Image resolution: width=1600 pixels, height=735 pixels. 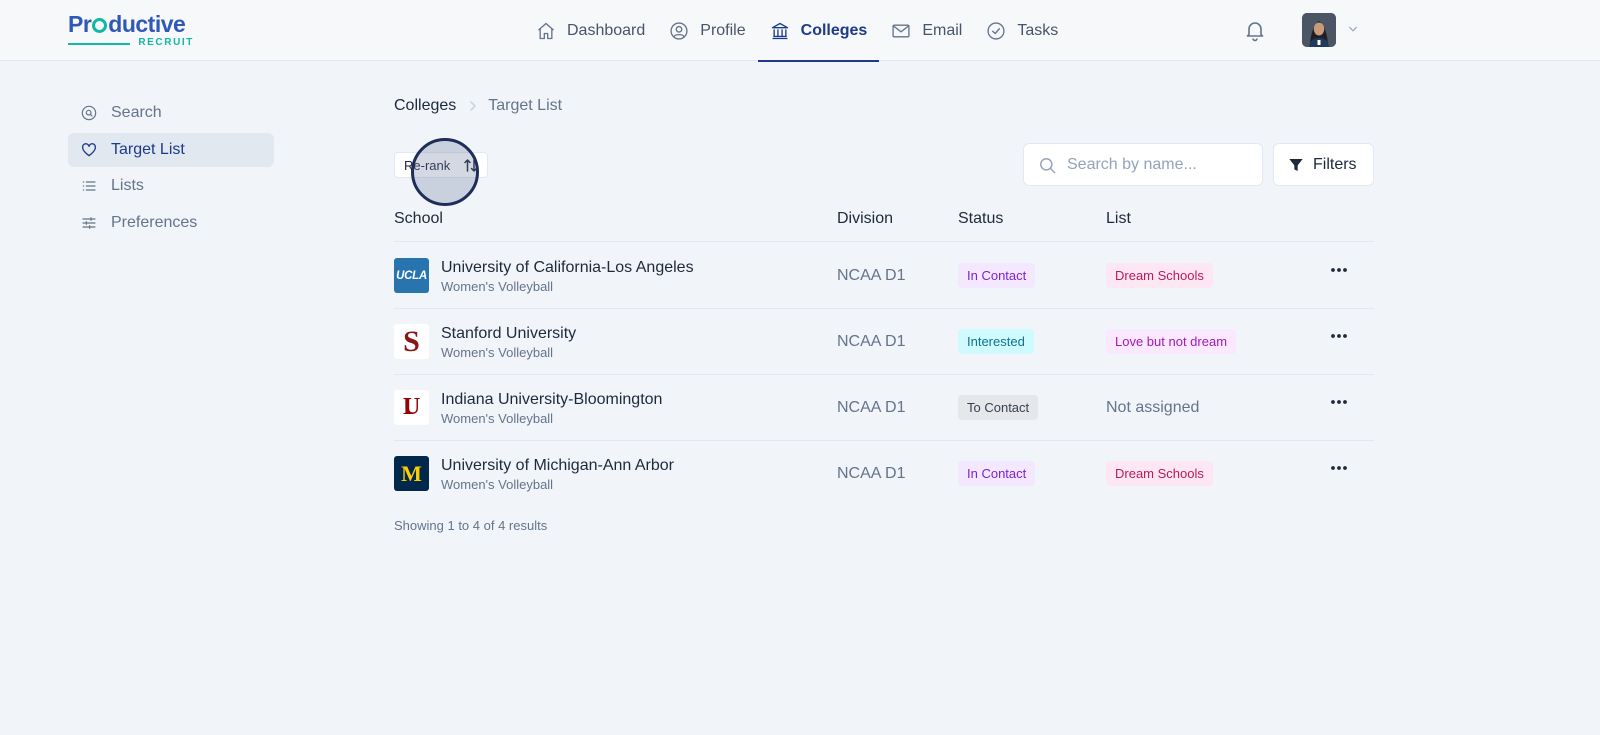 What do you see at coordinates (557, 466) in the screenshot?
I see `school-name: University of Michigan-Ann Arbor` at bounding box center [557, 466].